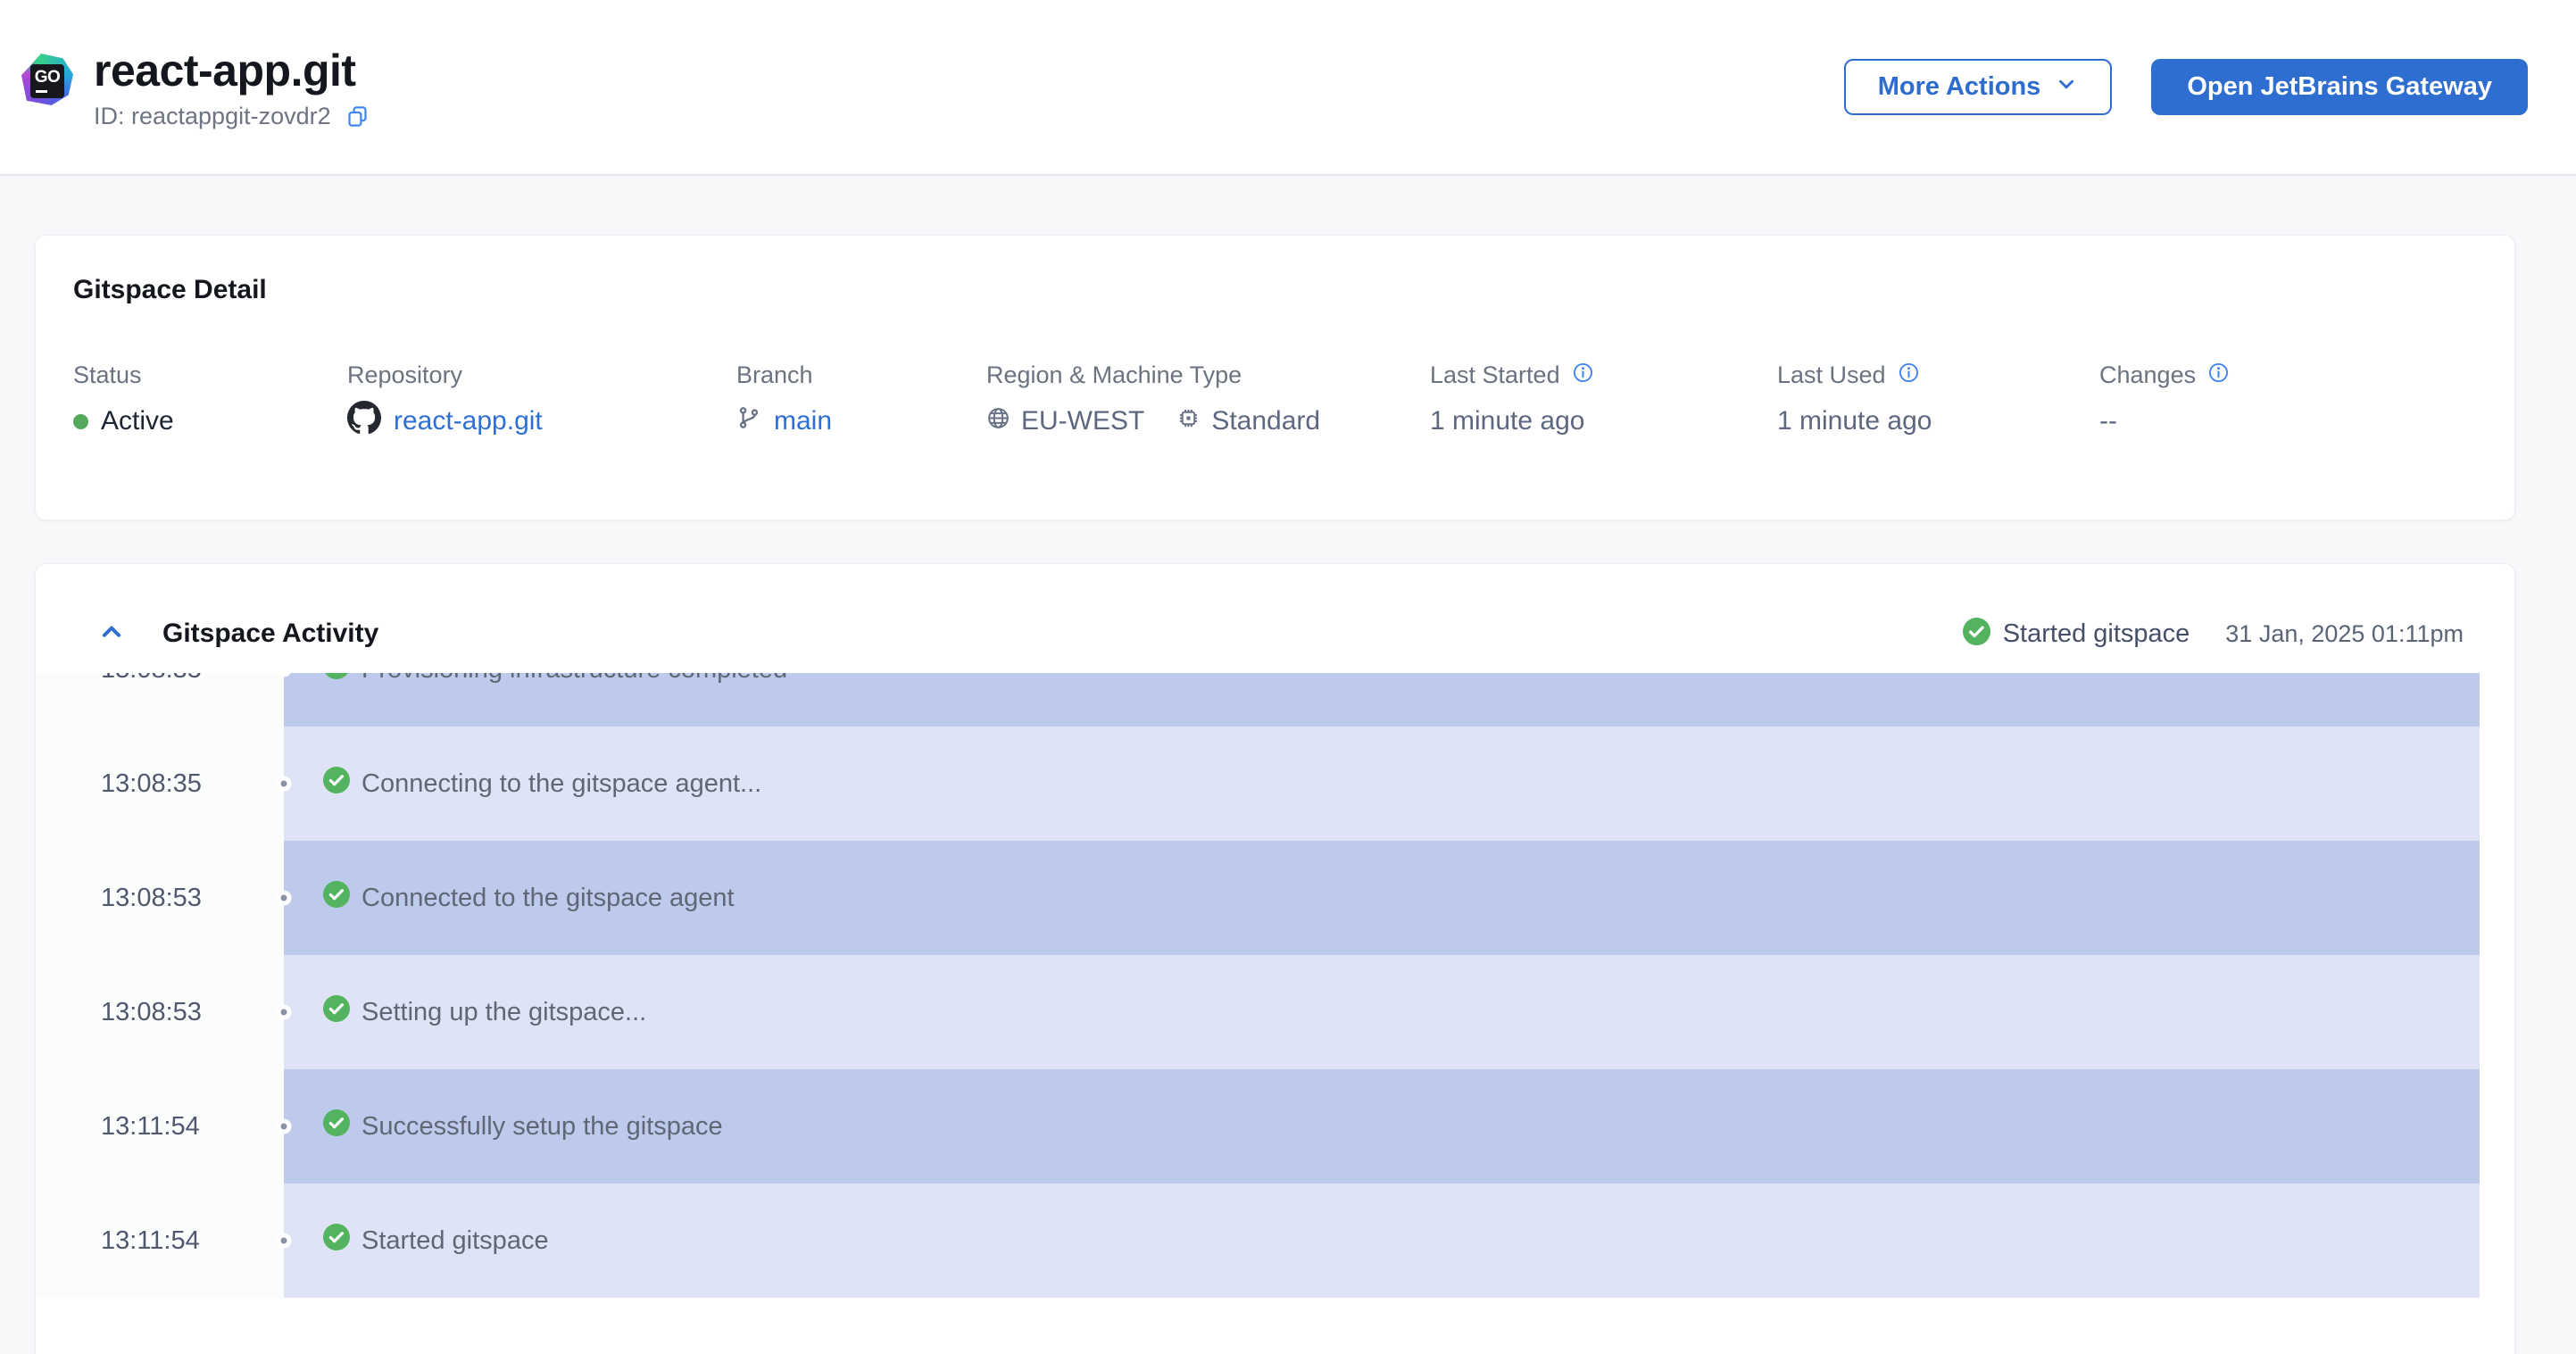 The width and height of the screenshot is (2576, 1354). I want to click on activity-card-title: Gitspace Activity, so click(271, 633).